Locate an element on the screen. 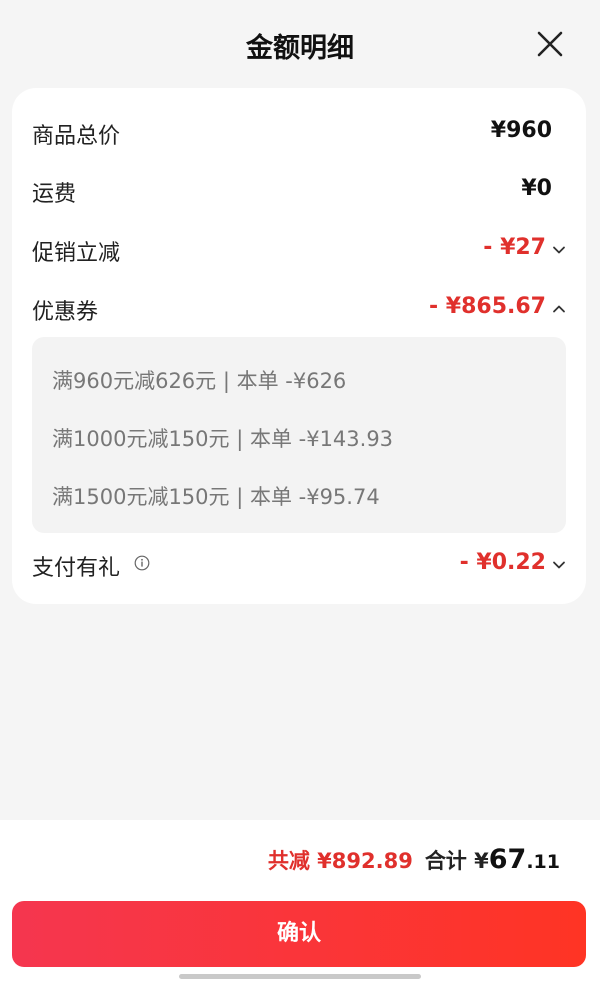 The width and height of the screenshot is (600, 981). coupon-item: 满1500元减150元 | 本单 -¥95.74 is located at coordinates (216, 497).